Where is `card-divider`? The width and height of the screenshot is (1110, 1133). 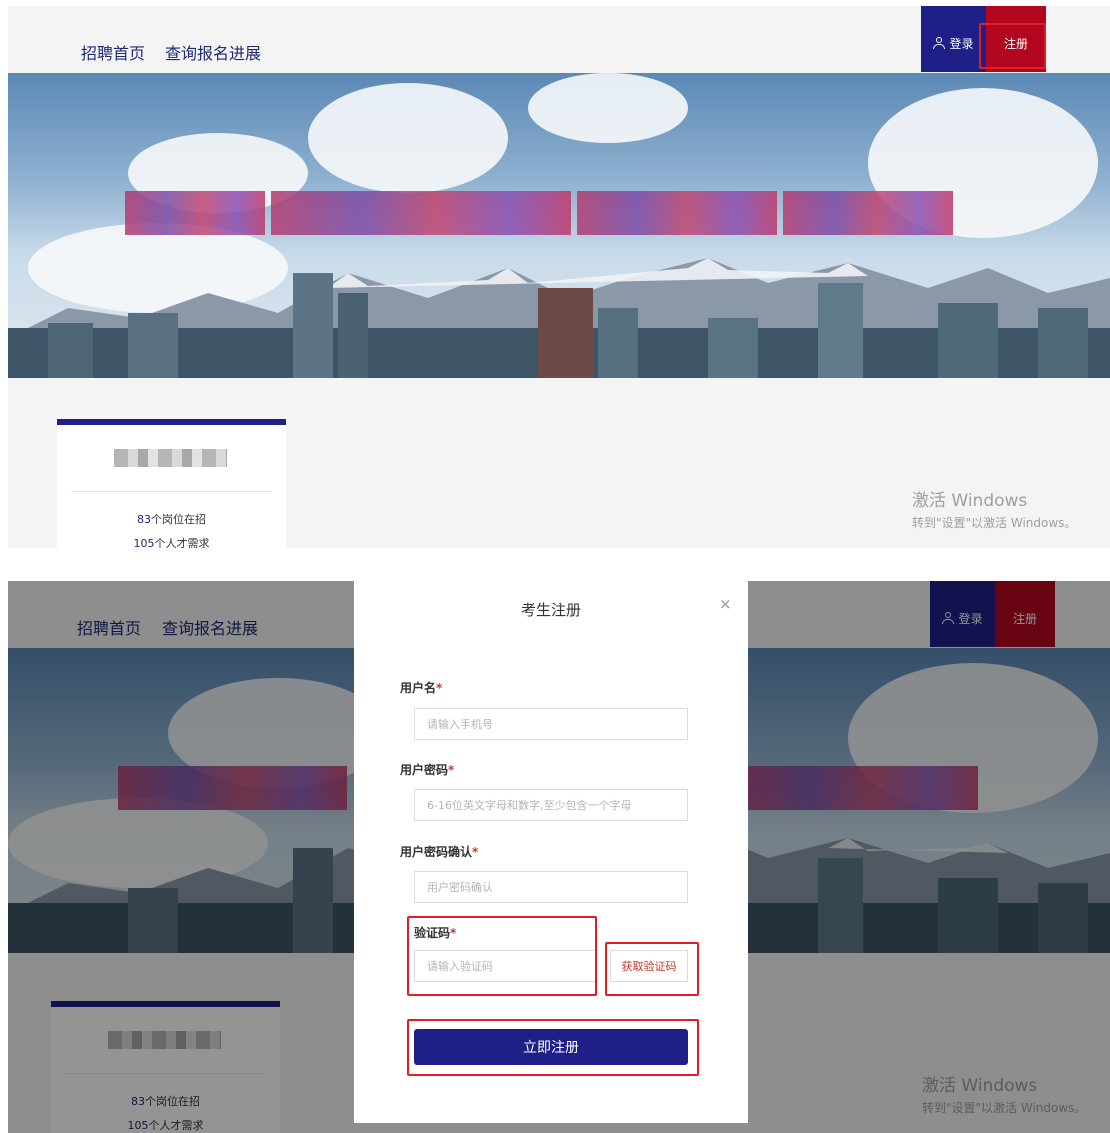 card-divider is located at coordinates (171, 491).